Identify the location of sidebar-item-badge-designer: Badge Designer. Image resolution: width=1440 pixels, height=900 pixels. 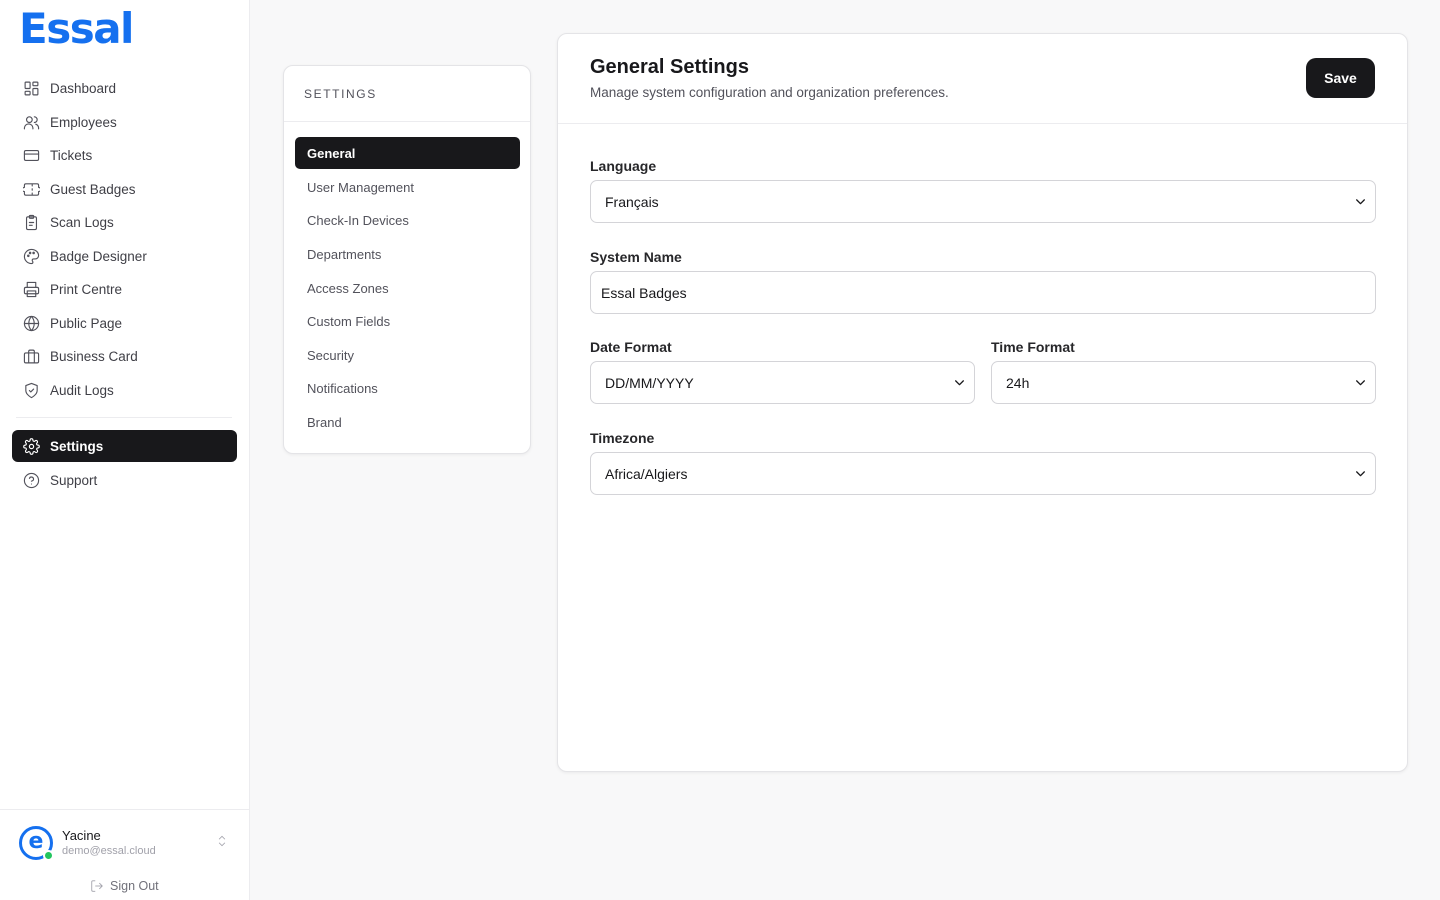
(124, 257).